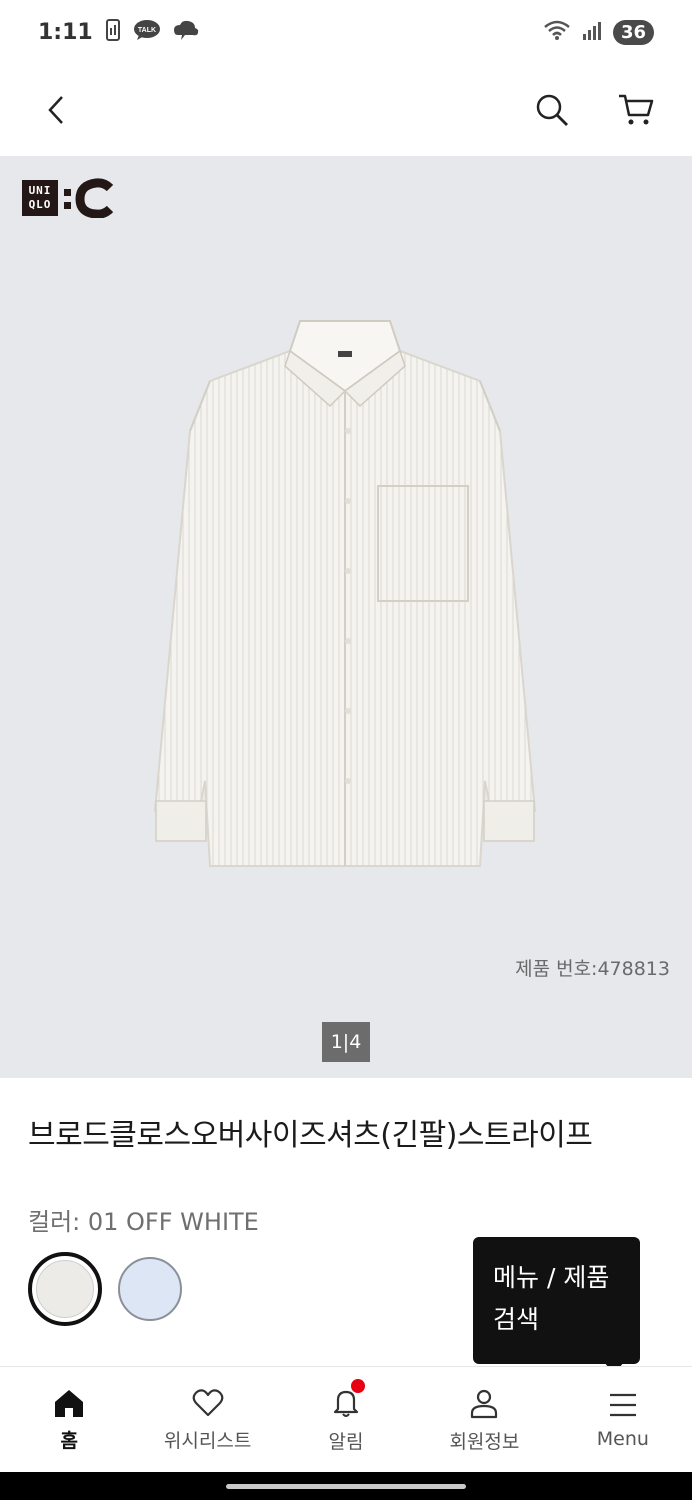  Describe the element at coordinates (346, 110) in the screenshot. I see `top-nav` at that location.